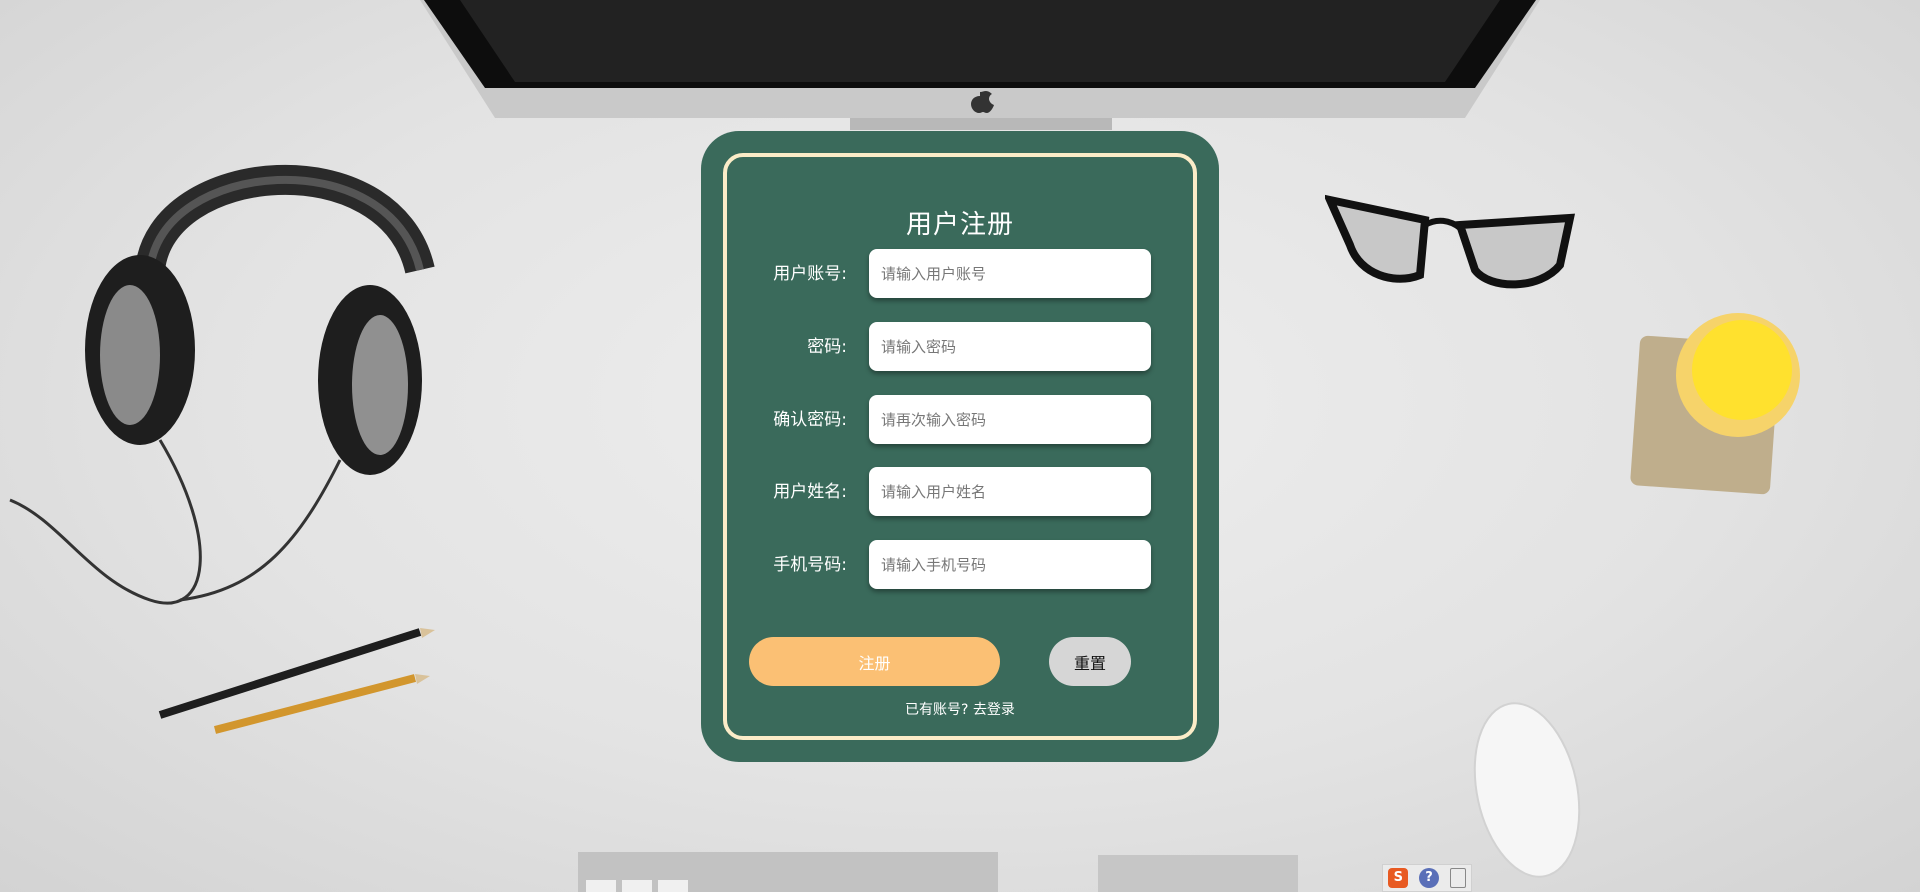  Describe the element at coordinates (1398, 878) in the screenshot. I see `sogou-ime-icon: S` at that location.